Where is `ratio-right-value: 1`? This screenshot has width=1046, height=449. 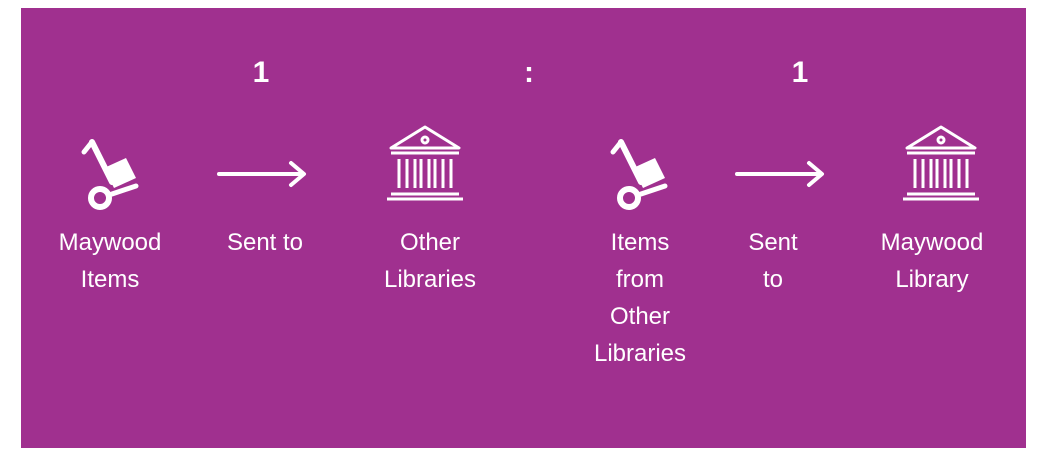
ratio-right-value: 1 is located at coordinates (800, 72).